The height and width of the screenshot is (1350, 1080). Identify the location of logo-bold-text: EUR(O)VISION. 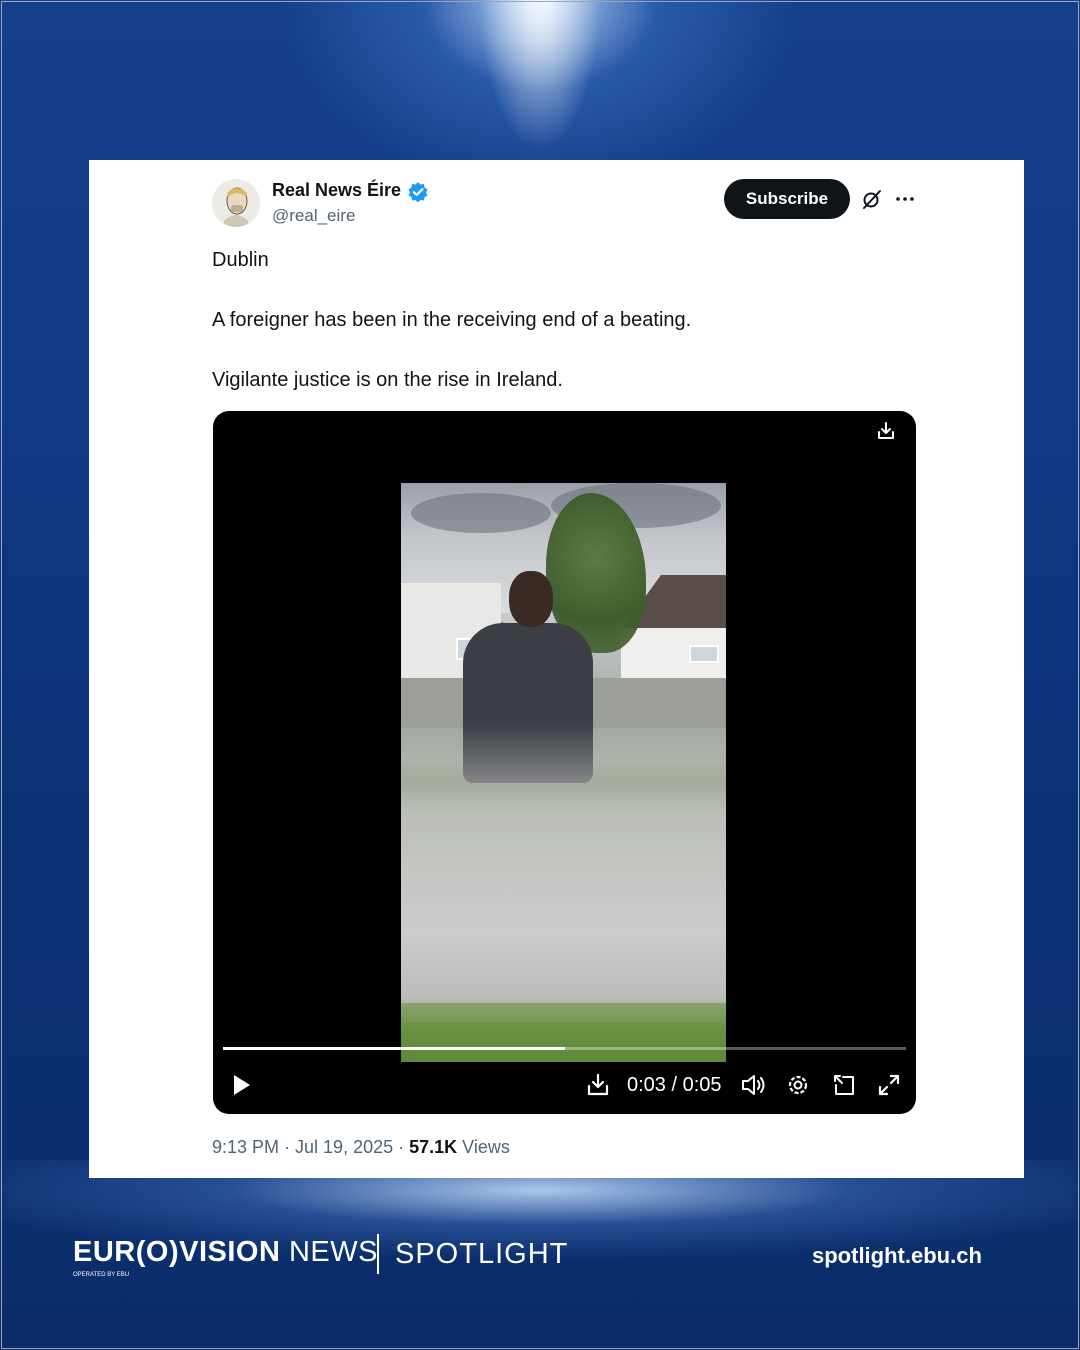
(177, 1252).